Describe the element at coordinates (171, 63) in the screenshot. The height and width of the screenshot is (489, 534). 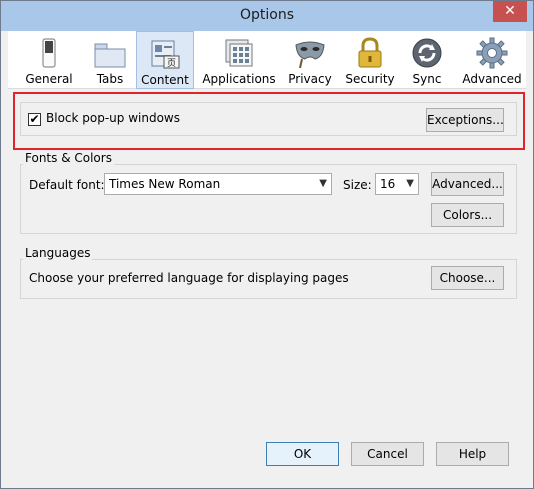
I see `svg-text: 页` at that location.